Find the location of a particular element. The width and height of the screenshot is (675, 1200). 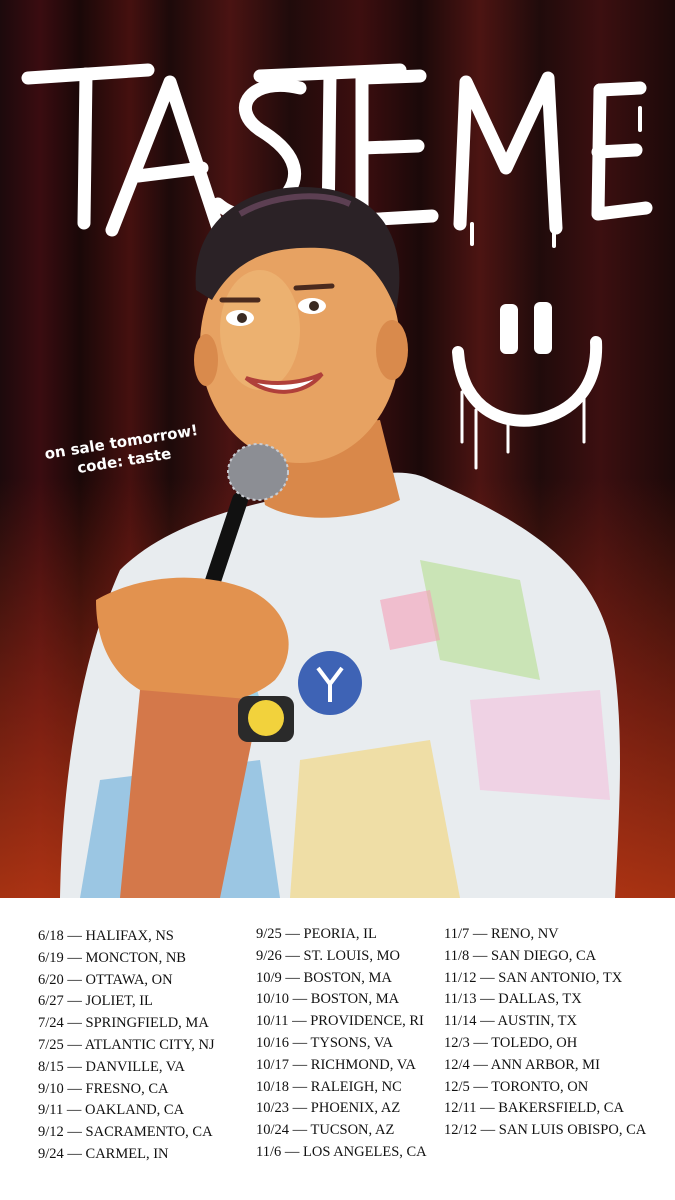

tour-date-item: 11/13 — DALLAS, TX is located at coordinates (513, 999).